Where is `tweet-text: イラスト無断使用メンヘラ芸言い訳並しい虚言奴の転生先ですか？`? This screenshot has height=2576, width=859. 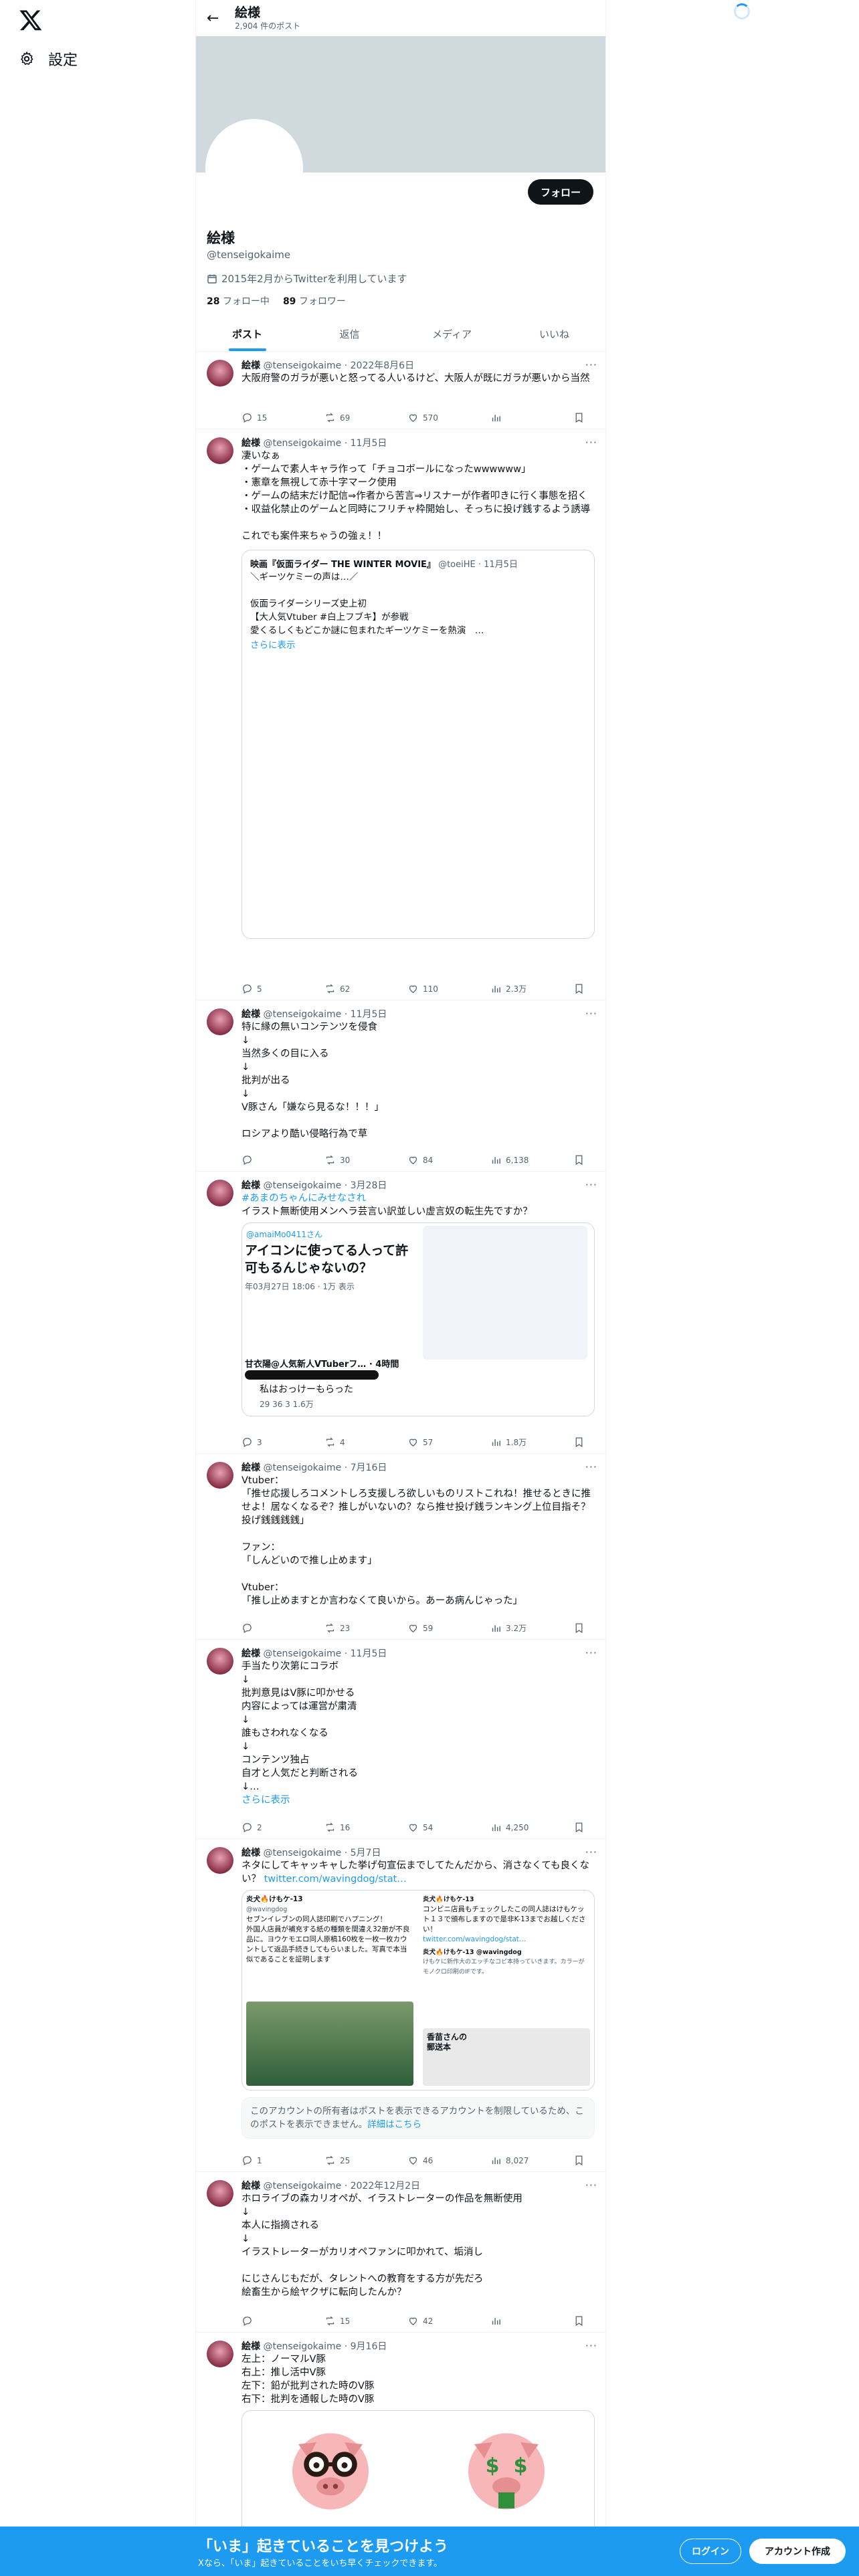
tweet-text: イラスト無断使用メンヘラ芸言い訳並しい虚言奴の転生先ですか？ is located at coordinates (388, 1211).